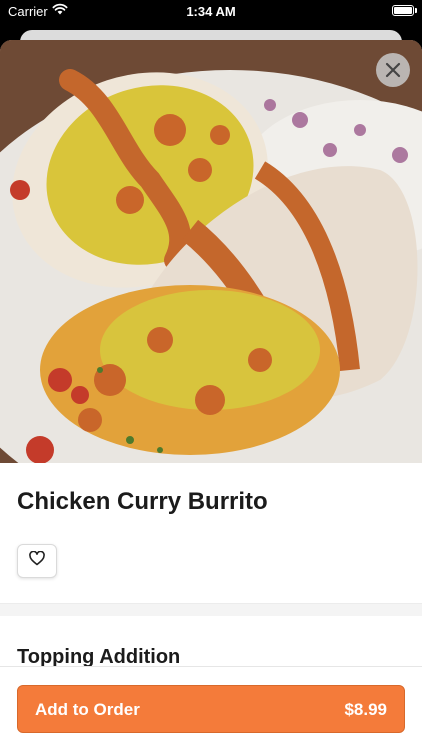 This screenshot has height=750, width=422. I want to click on clock: 1:34 AM, so click(211, 11).